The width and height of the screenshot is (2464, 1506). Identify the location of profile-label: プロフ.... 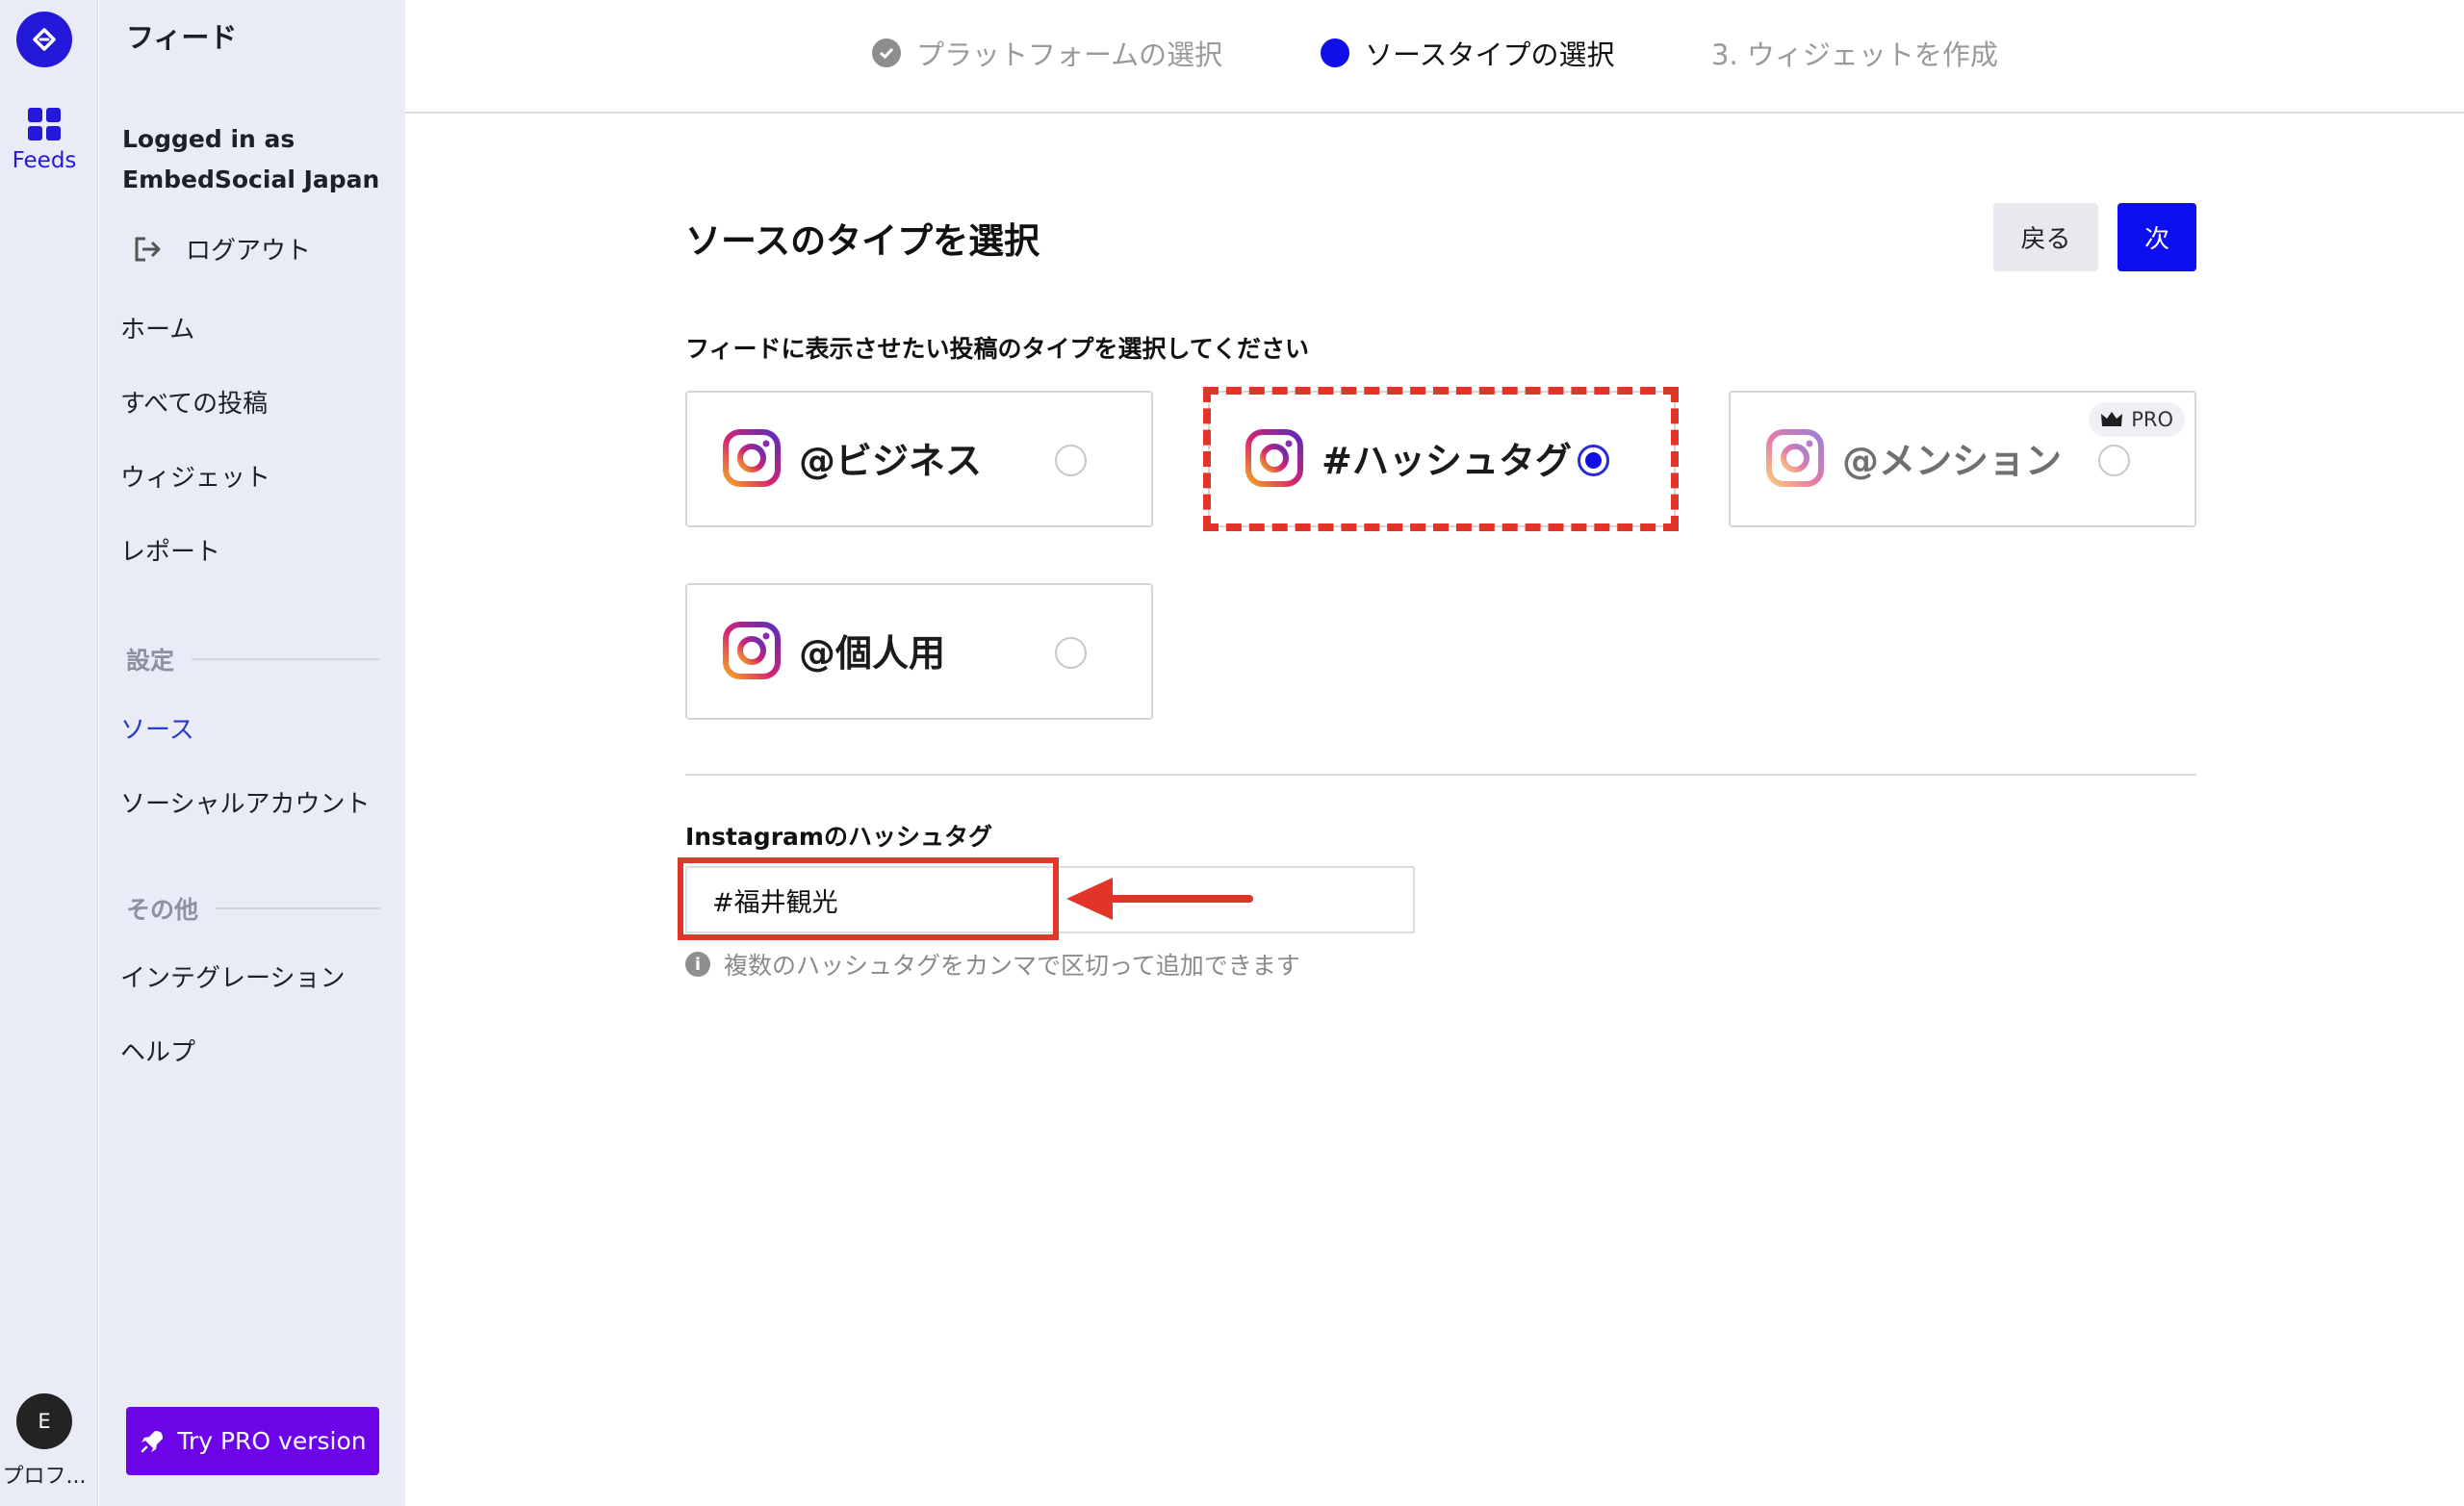
(44, 1474).